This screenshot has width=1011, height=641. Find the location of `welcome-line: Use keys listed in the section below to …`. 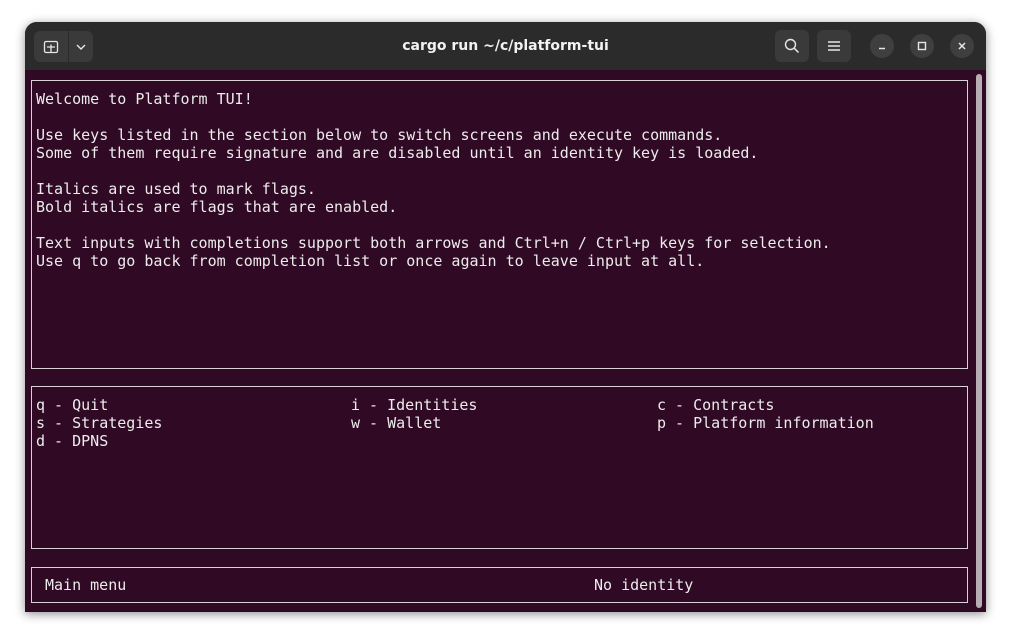

welcome-line: Use keys listed in the section below to … is located at coordinates (379, 135).